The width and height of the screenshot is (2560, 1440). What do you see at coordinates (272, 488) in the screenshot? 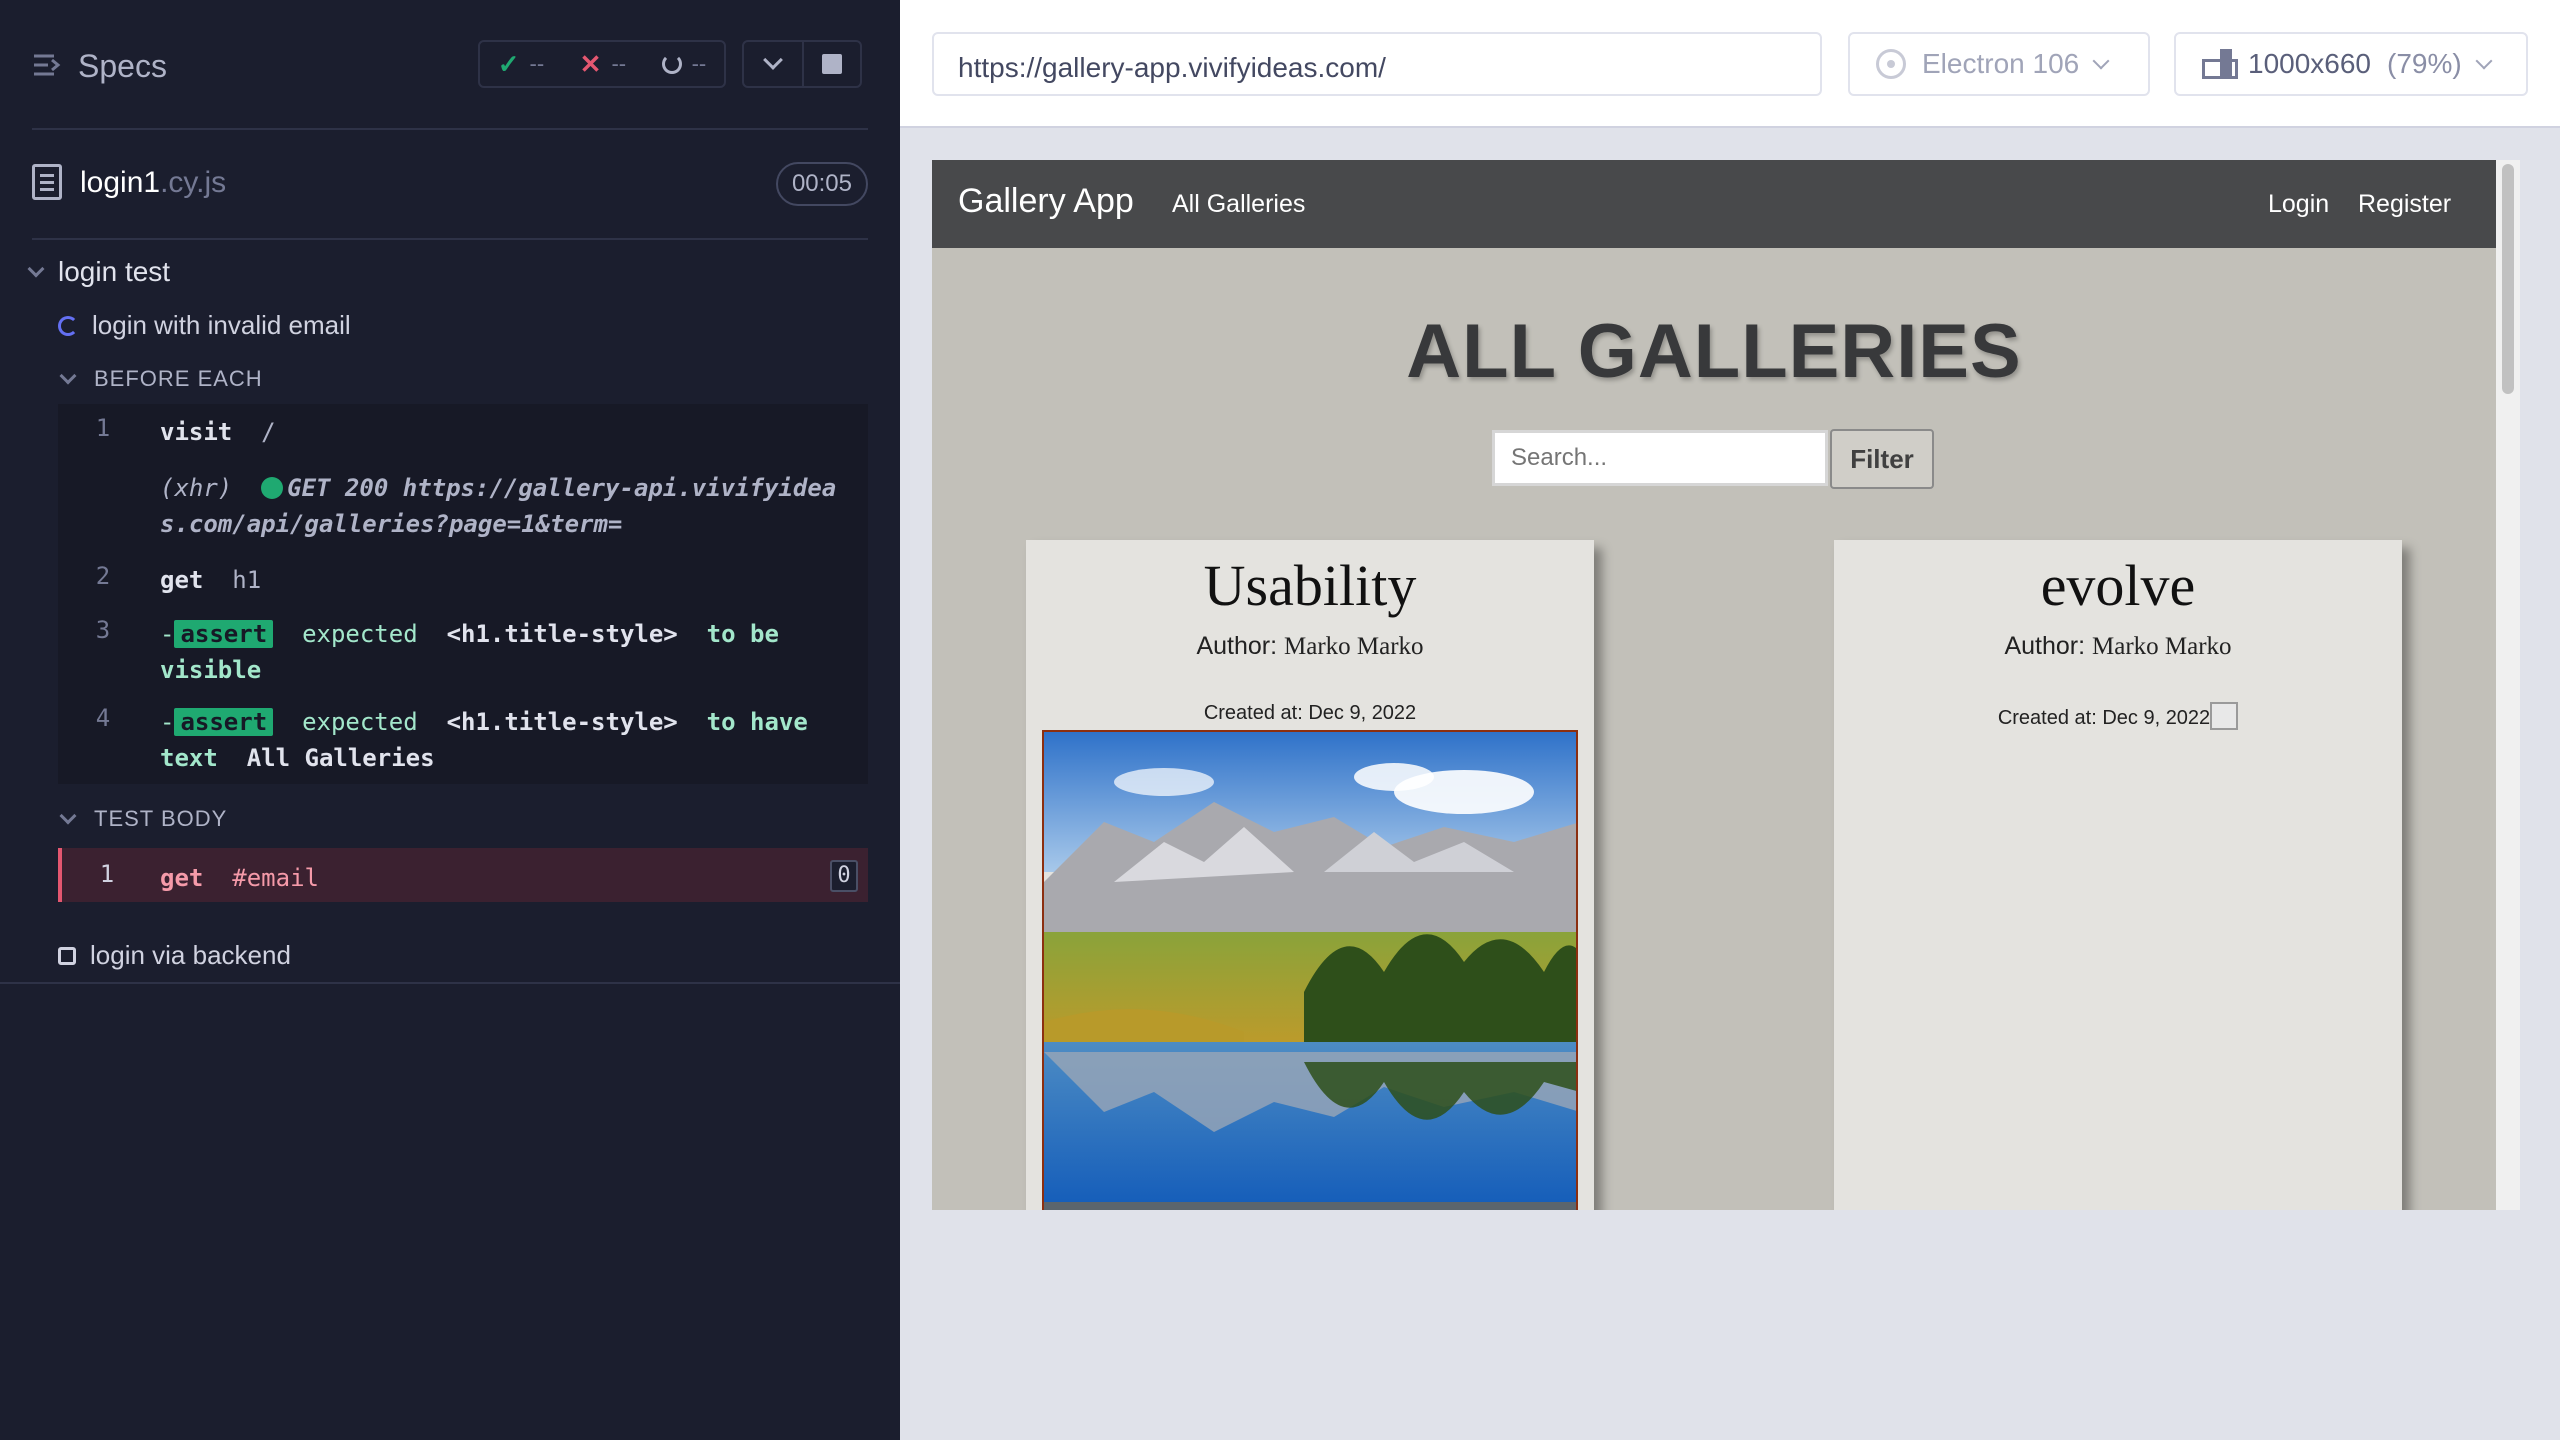
I see `status-dot-icon` at bounding box center [272, 488].